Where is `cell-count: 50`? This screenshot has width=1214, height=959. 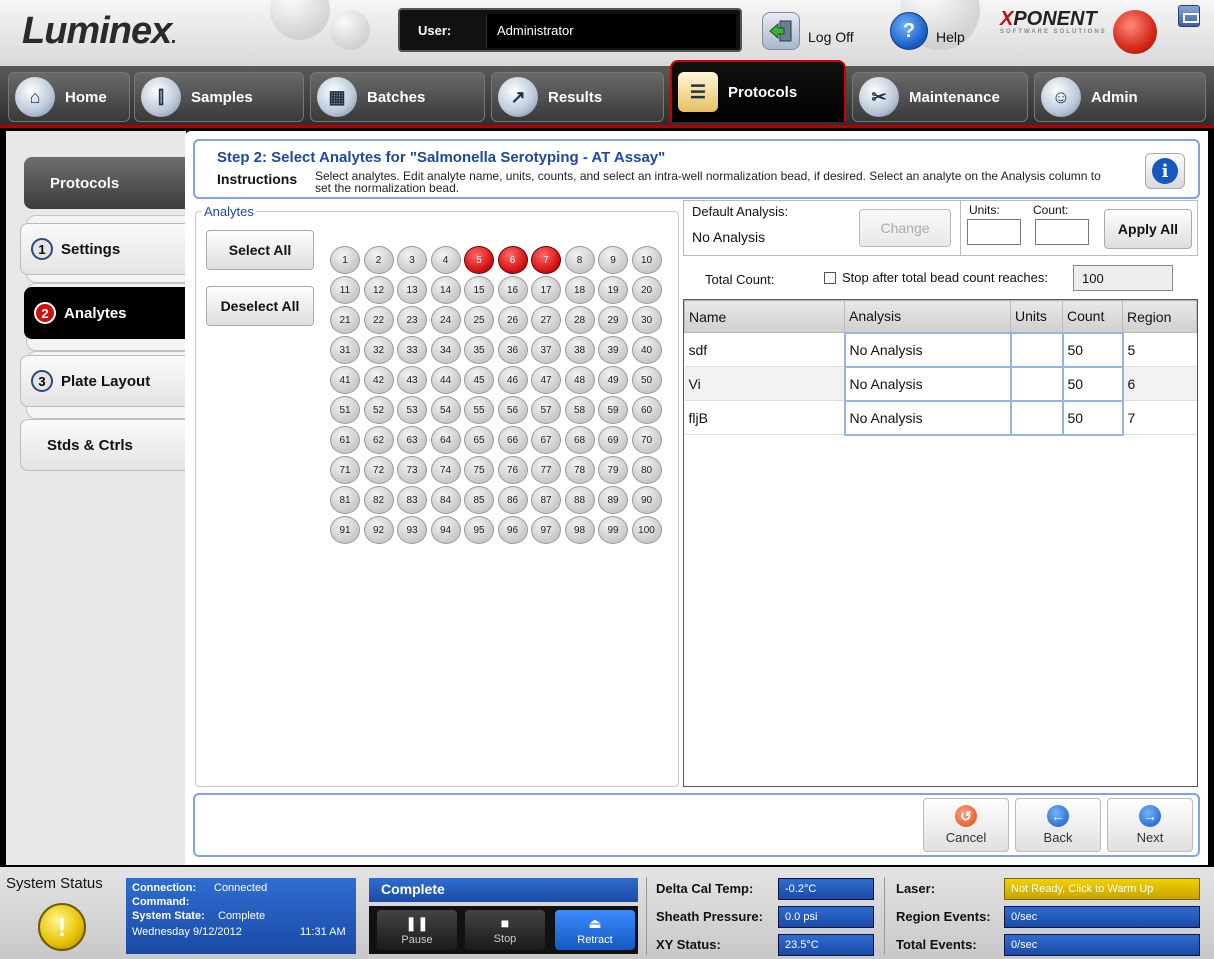
cell-count: 50 is located at coordinates (1092, 349).